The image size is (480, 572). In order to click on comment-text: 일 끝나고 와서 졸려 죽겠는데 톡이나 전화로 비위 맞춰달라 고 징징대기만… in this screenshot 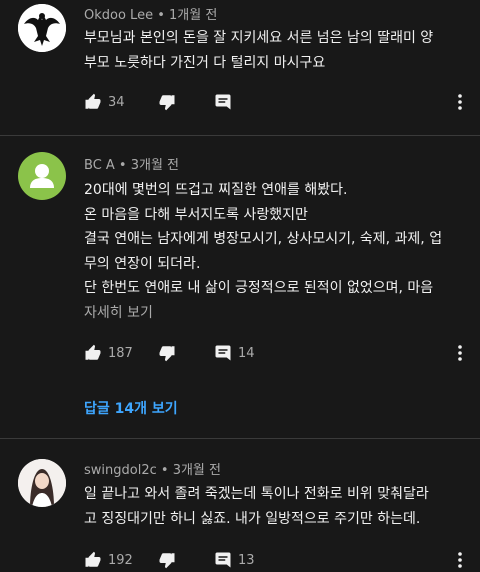, I will do `click(256, 506)`.